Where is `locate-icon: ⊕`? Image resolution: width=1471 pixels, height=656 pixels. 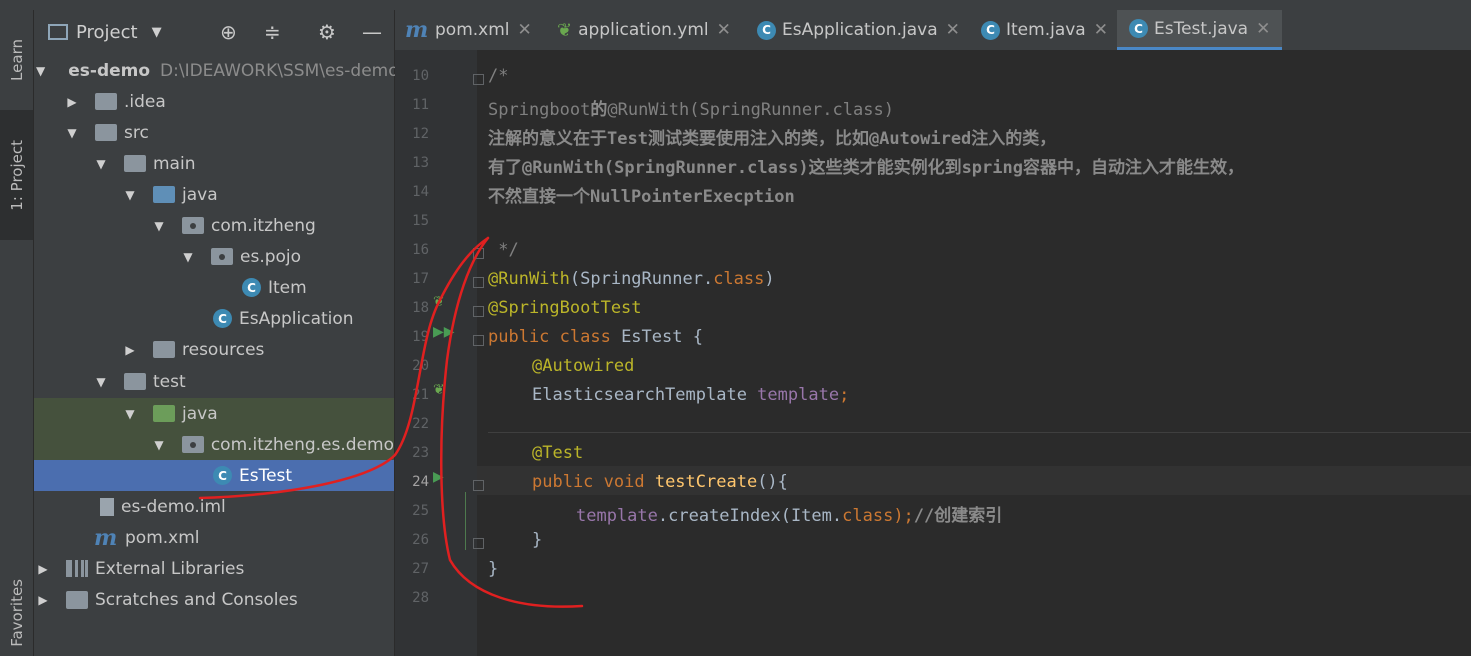 locate-icon: ⊕ is located at coordinates (228, 32).